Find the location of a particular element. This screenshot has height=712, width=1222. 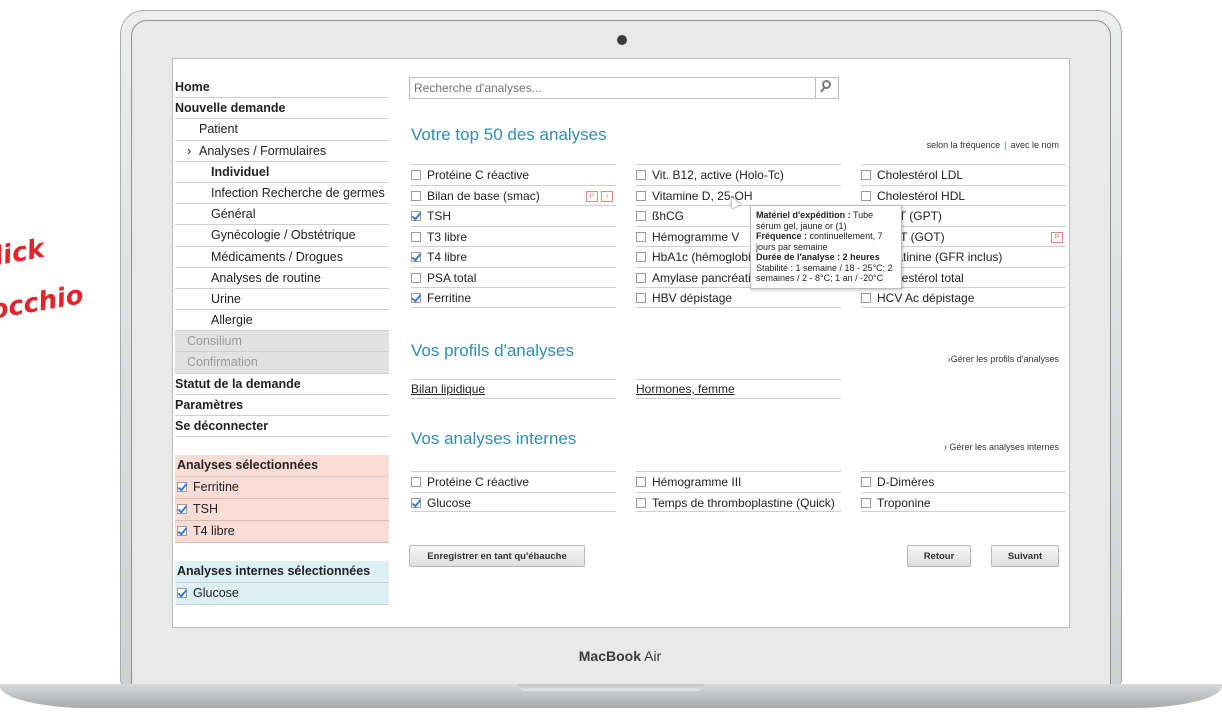

sidebar-item: Se déconnecter is located at coordinates (282, 427).